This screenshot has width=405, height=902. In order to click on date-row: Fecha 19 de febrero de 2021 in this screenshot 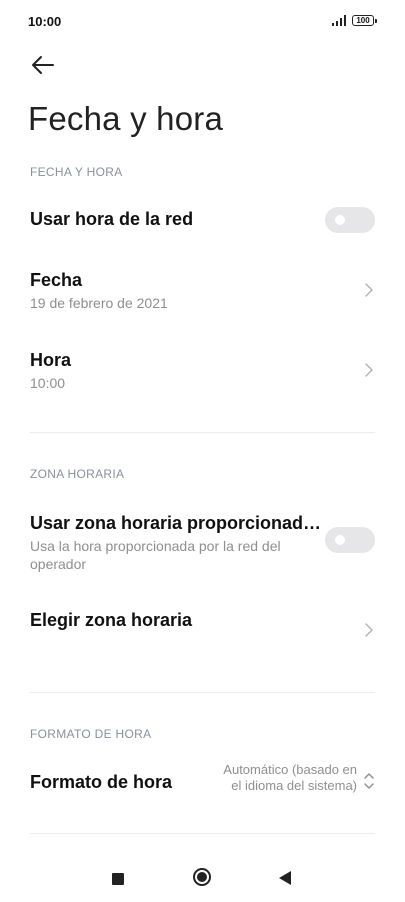, I will do `click(202, 292)`.